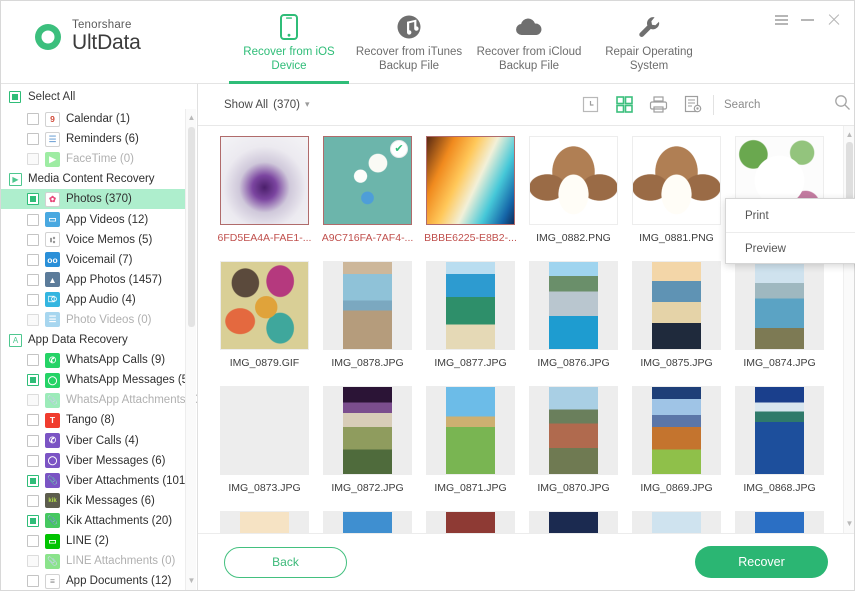 The image size is (855, 591). I want to click on selected-check-icon: ✔, so click(399, 149).